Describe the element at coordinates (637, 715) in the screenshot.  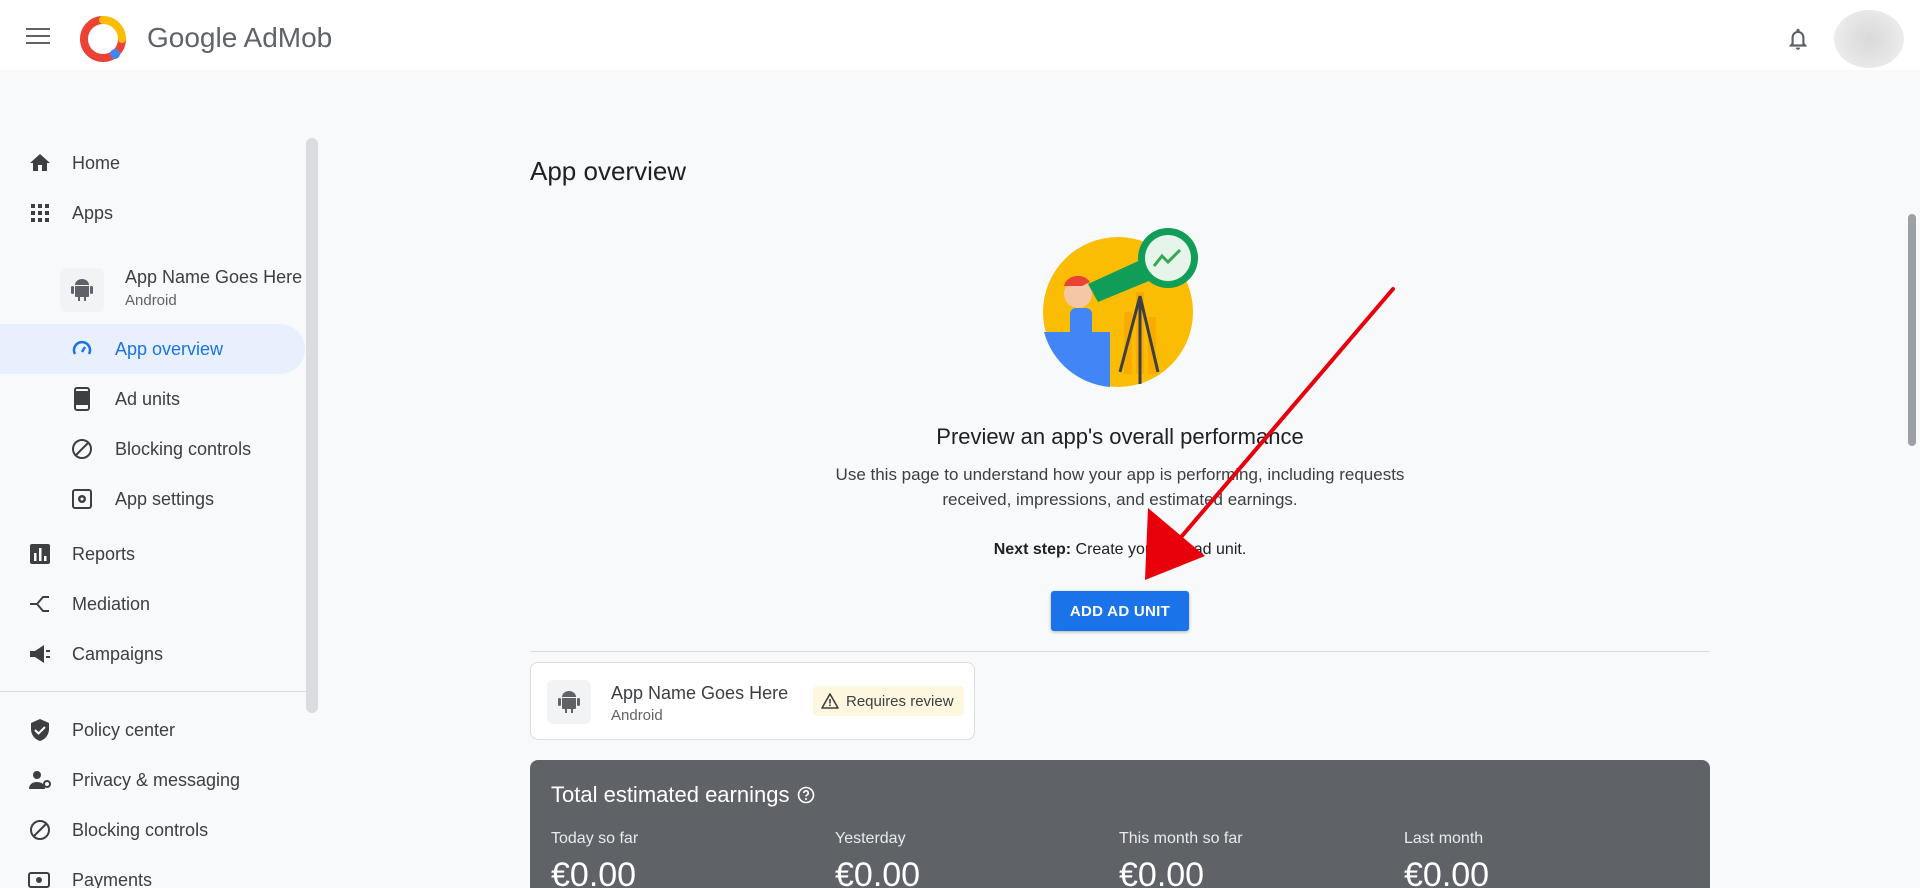
I see `app-card-platform: Android` at that location.